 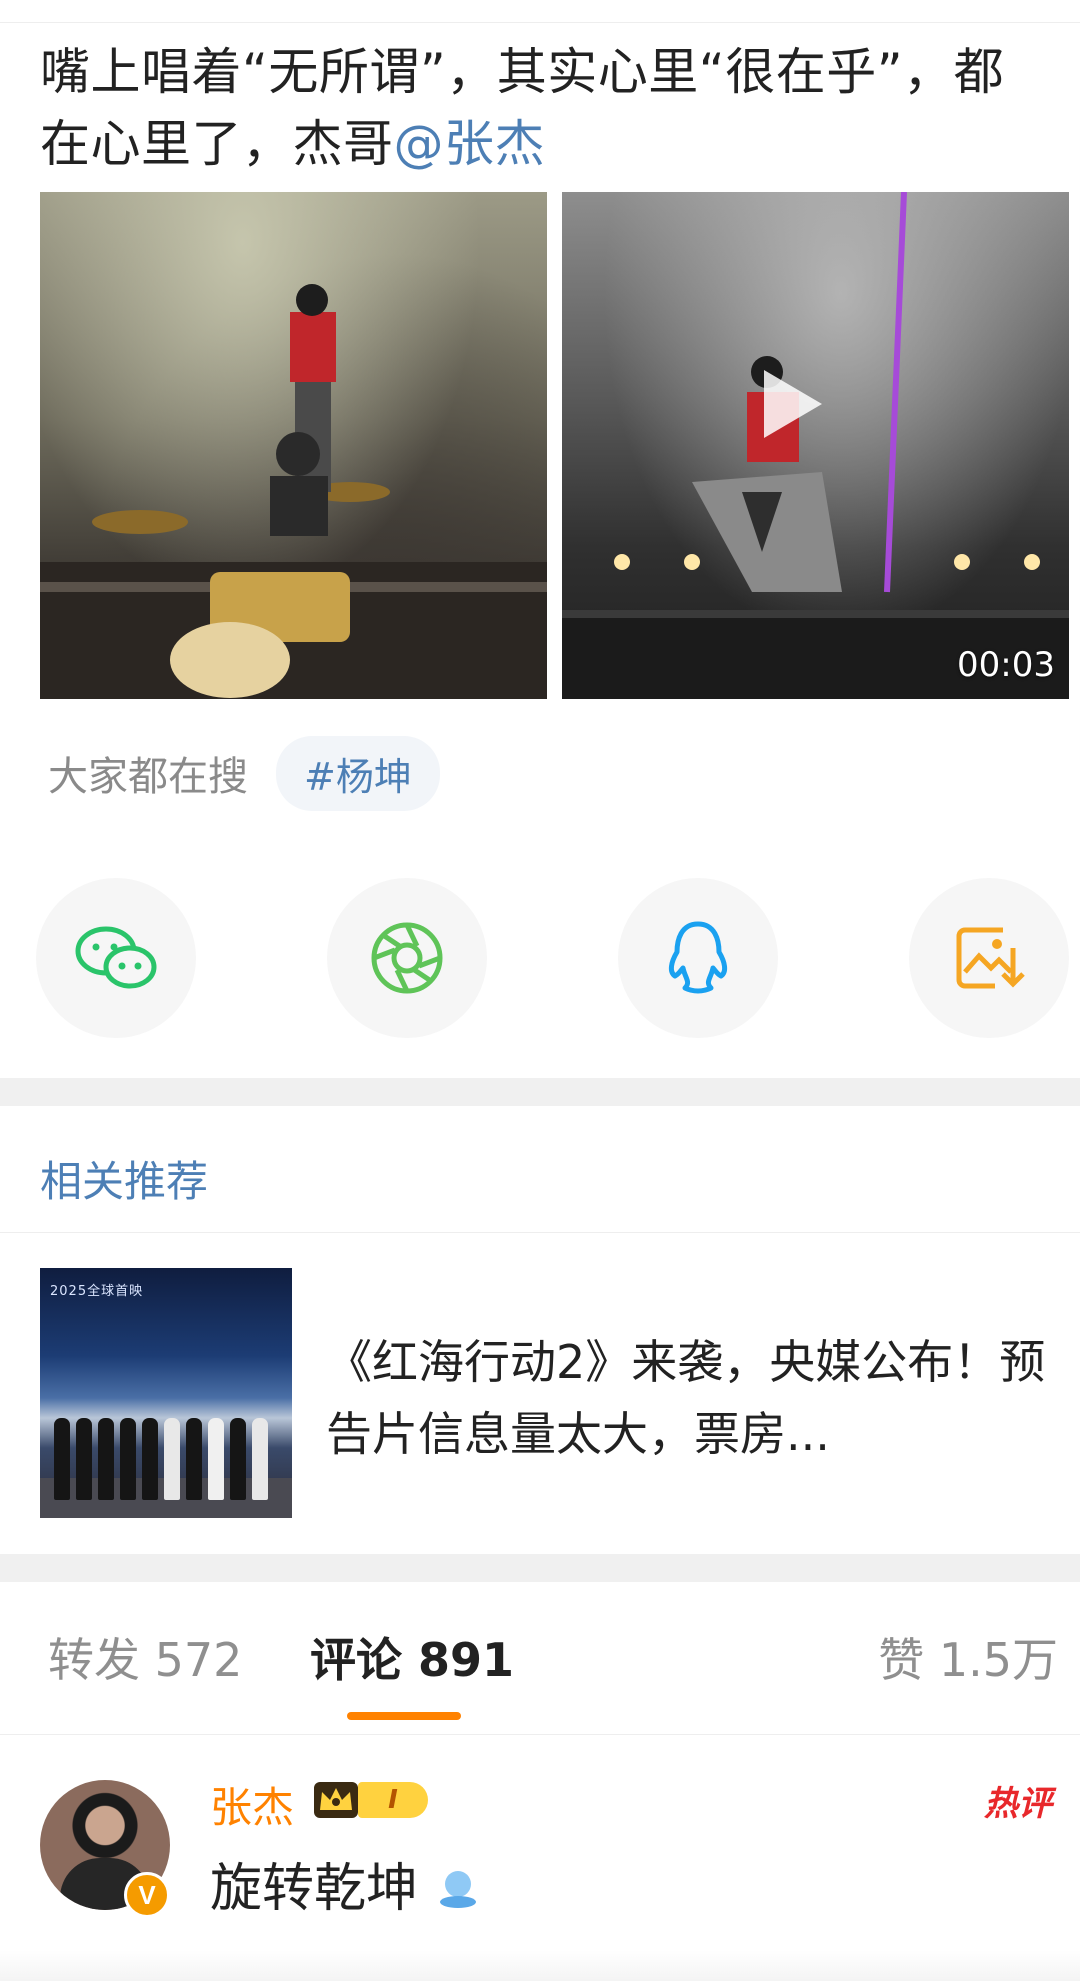 I want to click on wechat-icon, so click(x=116, y=957).